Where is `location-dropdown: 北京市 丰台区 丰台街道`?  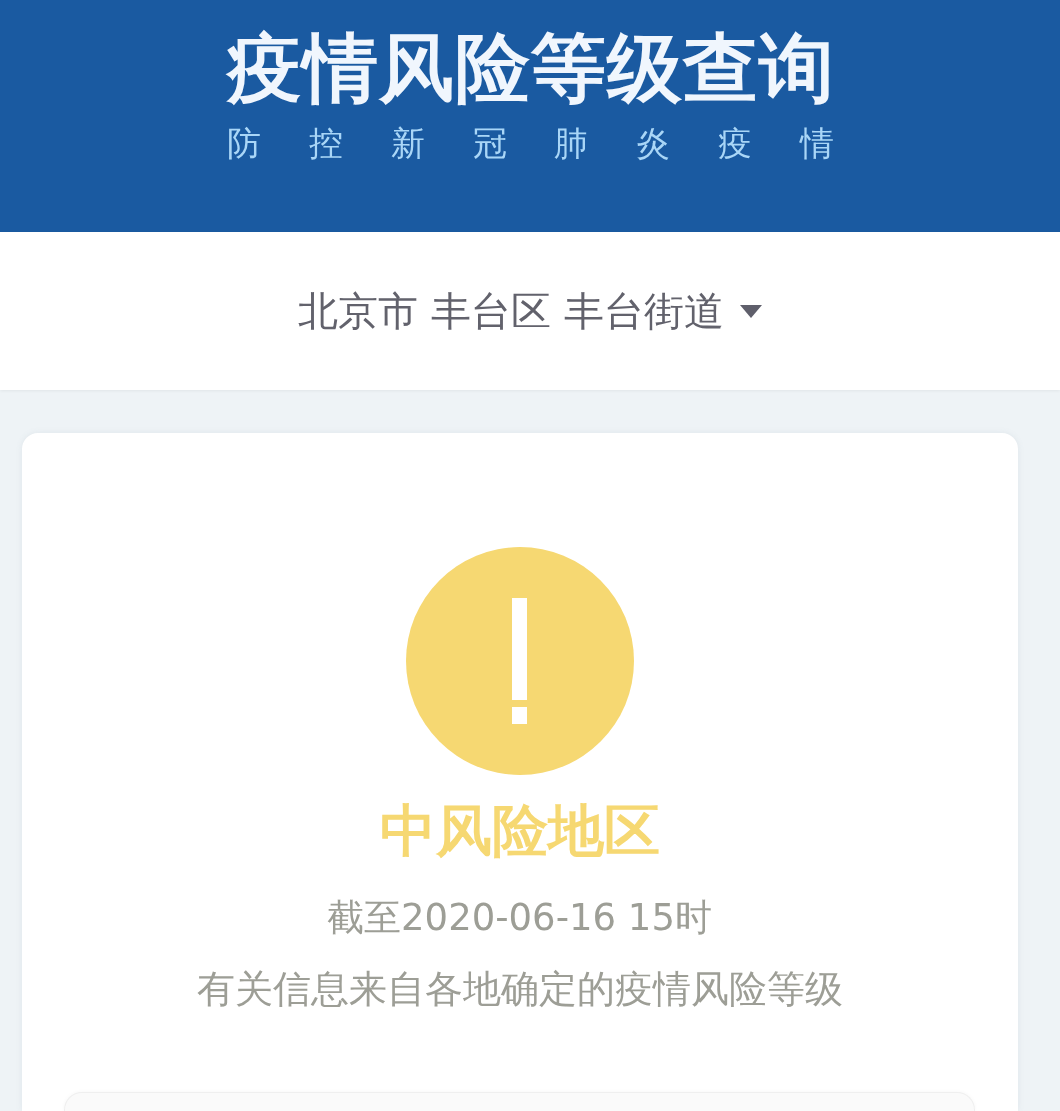 location-dropdown: 北京市 丰台区 丰台街道 is located at coordinates (530, 311).